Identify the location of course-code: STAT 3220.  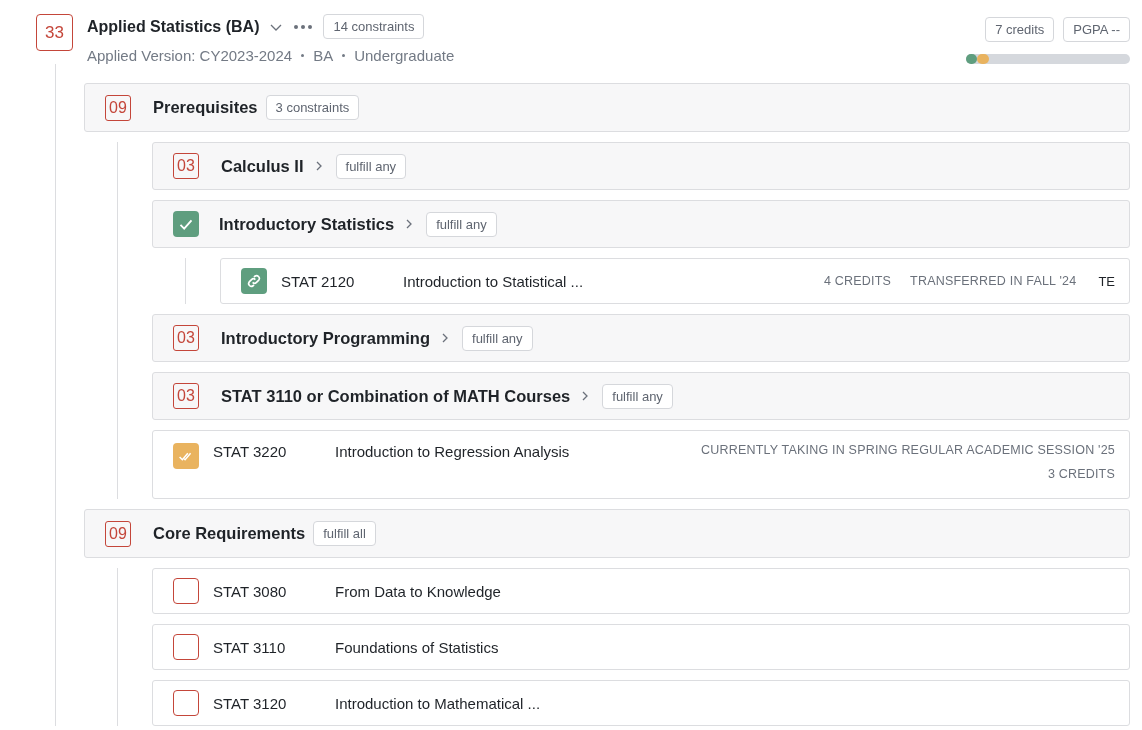
(250, 451).